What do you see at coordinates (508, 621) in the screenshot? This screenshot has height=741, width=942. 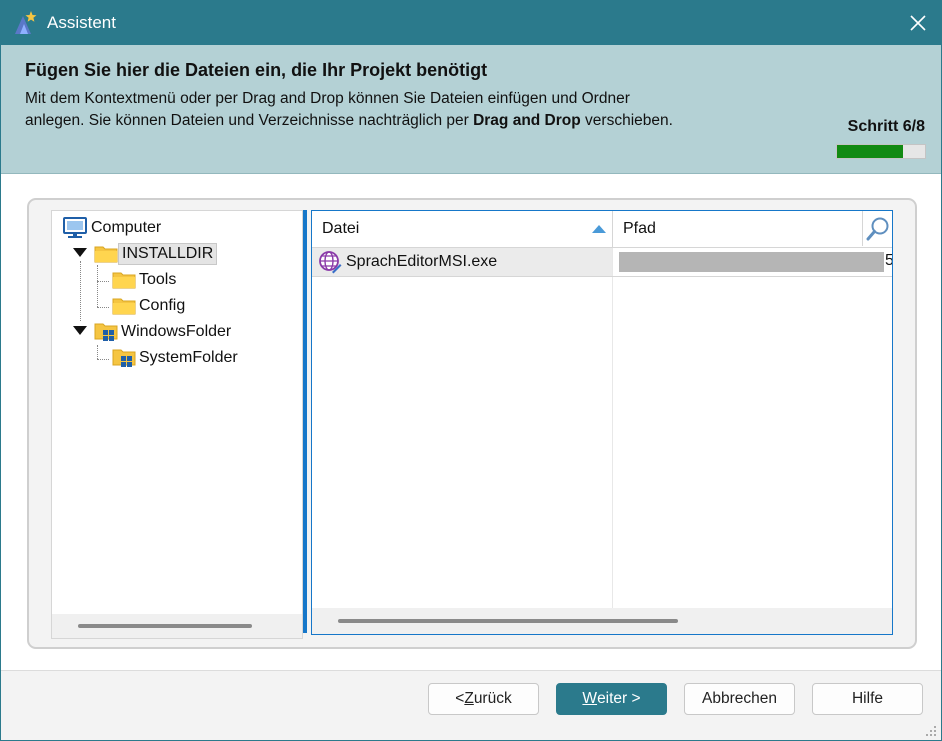 I see `list-scrollbar-thumb` at bounding box center [508, 621].